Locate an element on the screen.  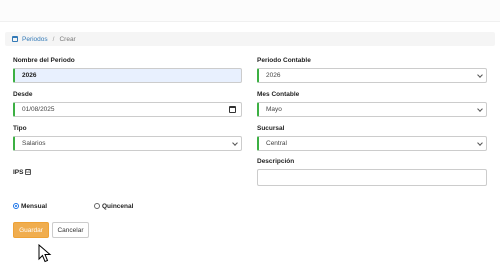
tipo-value: Salarios is located at coordinates (34, 143).